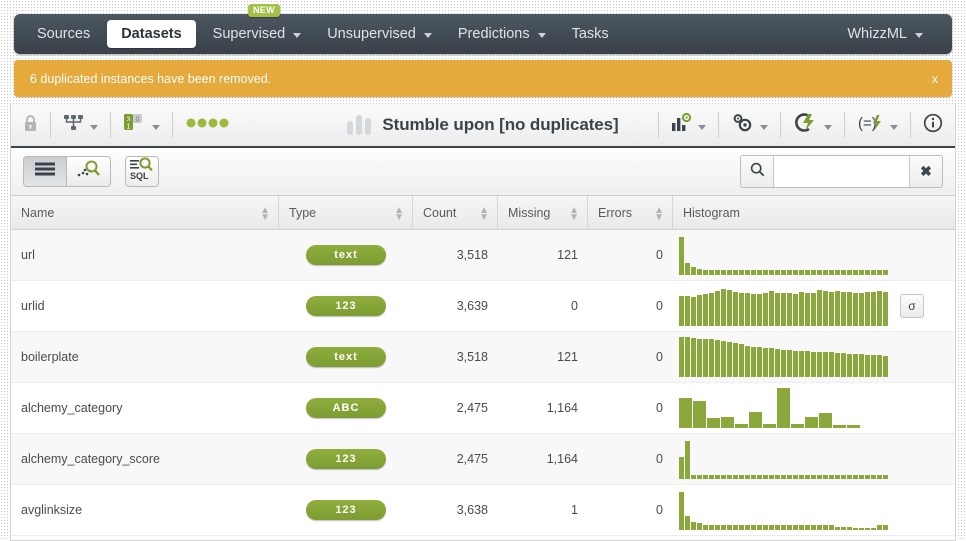  I want to click on sql-view-button: SQL, so click(142, 171).